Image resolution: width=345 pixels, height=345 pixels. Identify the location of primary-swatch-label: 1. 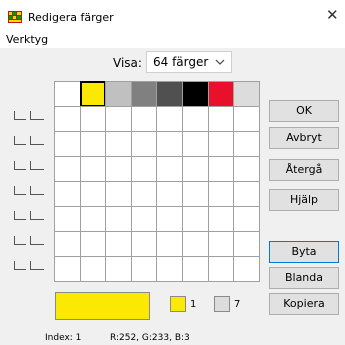
(193, 304).